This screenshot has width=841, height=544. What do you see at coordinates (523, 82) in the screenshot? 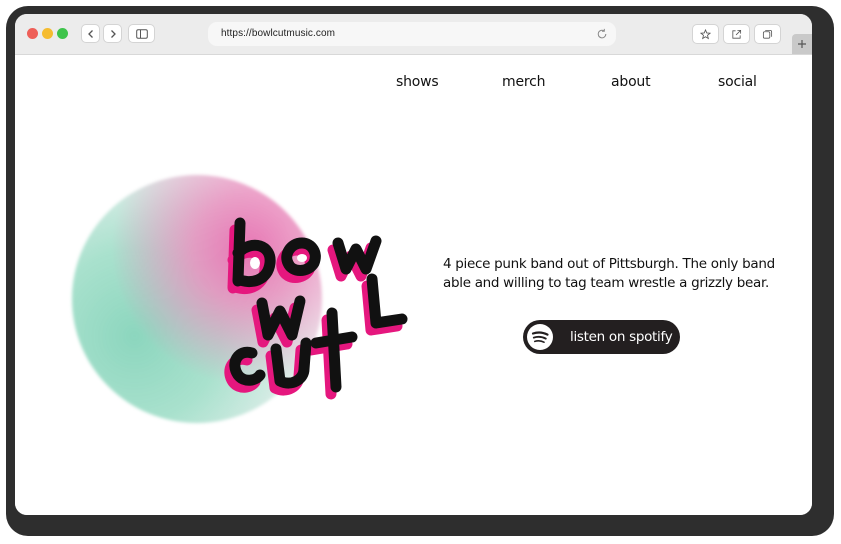
I see `nav-link-merch: merch` at bounding box center [523, 82].